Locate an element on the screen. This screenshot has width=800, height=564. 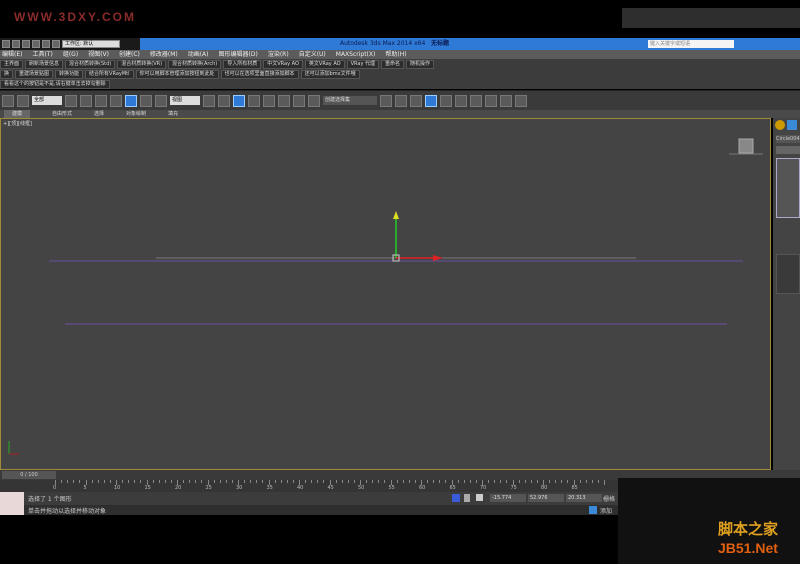
snap-icon is located at coordinates (254, 100).